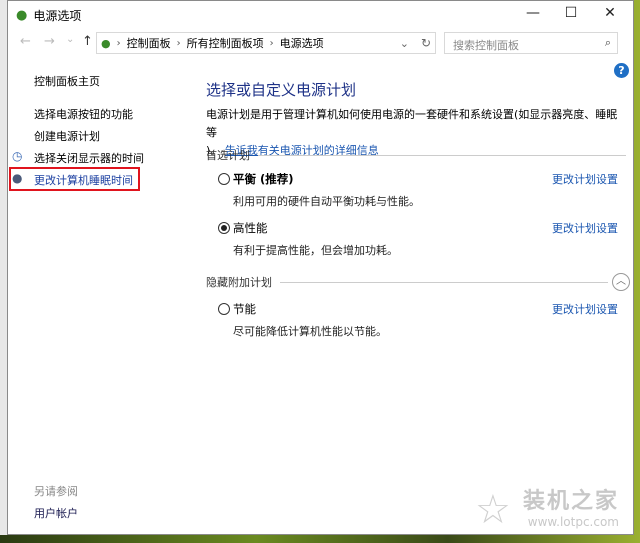  Describe the element at coordinates (67, 81) in the screenshot. I see `sidebar-home: 控制面板主页` at that location.